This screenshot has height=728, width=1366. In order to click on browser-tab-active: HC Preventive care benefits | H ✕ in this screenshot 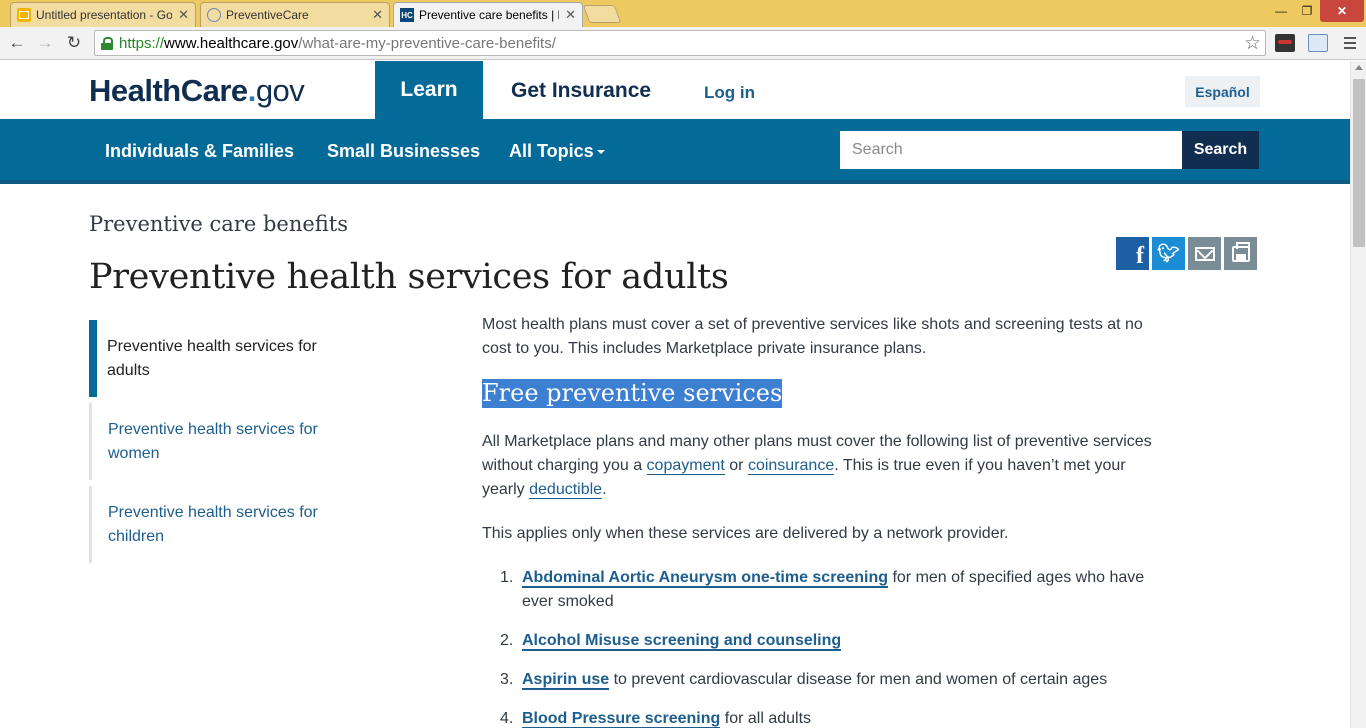, I will do `click(488, 14)`.